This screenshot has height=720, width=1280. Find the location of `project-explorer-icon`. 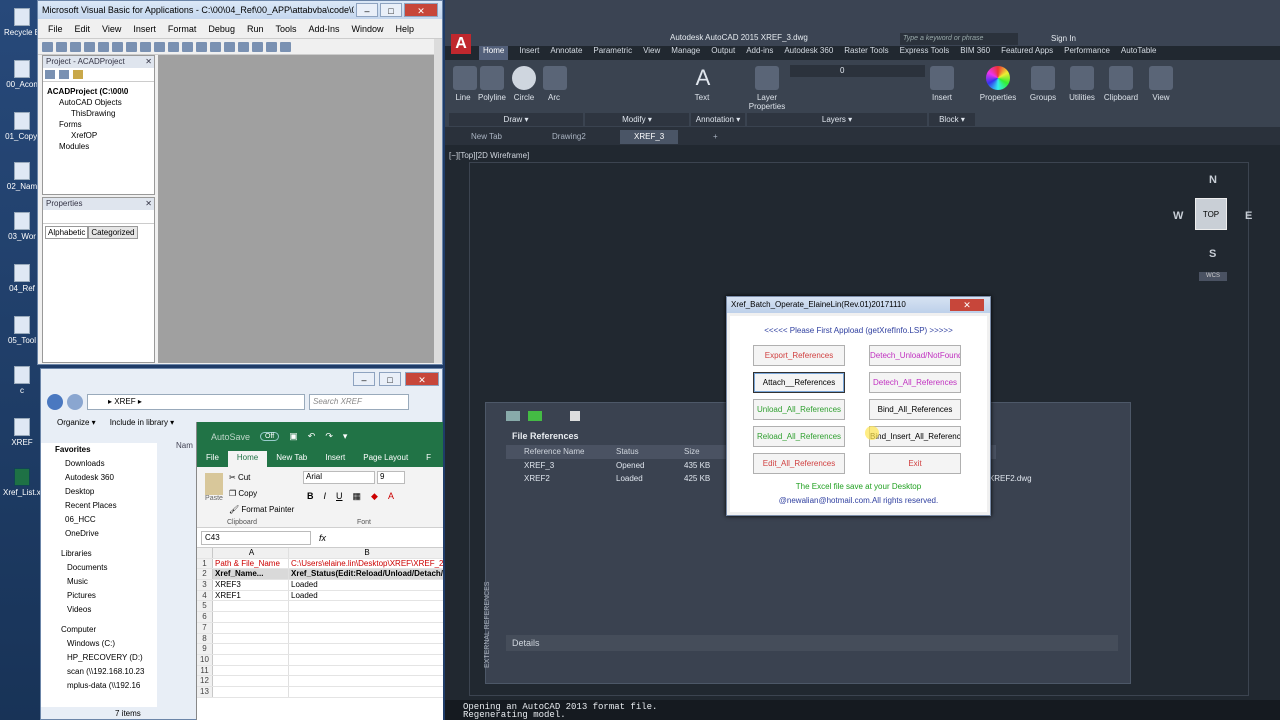

project-explorer-icon is located at coordinates (229, 46).